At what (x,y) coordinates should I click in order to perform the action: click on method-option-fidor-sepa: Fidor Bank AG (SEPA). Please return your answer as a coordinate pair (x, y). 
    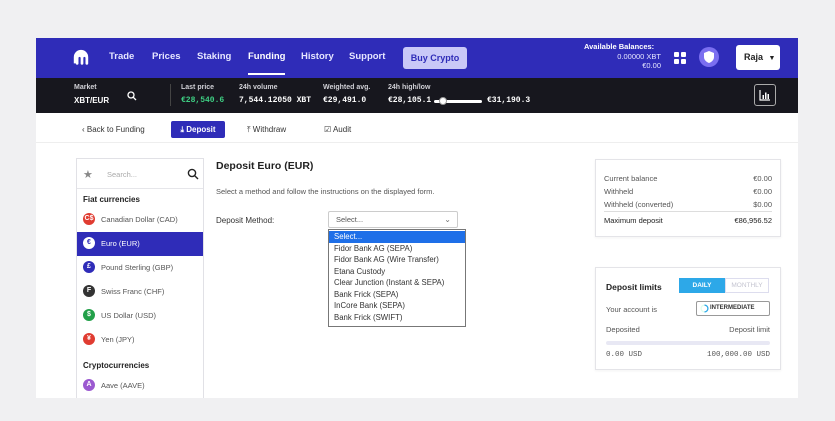
    Looking at the image, I should click on (397, 249).